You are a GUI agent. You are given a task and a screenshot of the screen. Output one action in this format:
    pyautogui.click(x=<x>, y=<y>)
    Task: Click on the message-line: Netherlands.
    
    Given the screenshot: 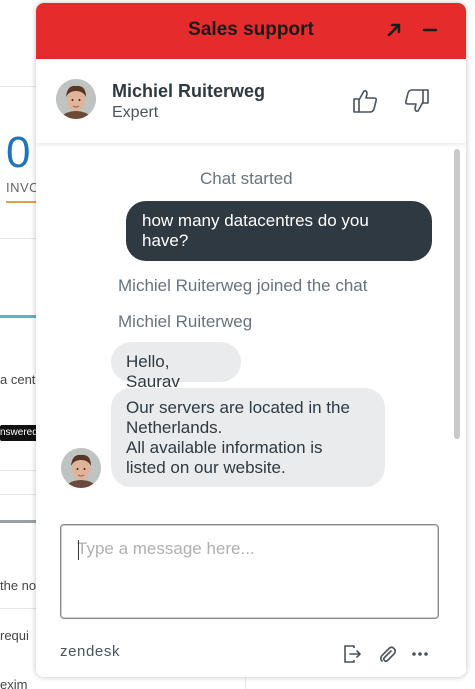 What is the action you would take?
    pyautogui.click(x=174, y=427)
    